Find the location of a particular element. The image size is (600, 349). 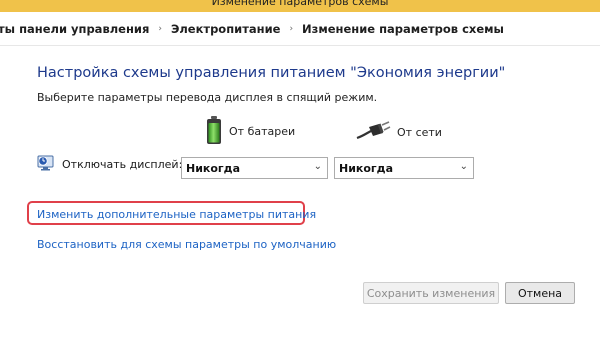

cancel-button: Отмена is located at coordinates (540, 293).